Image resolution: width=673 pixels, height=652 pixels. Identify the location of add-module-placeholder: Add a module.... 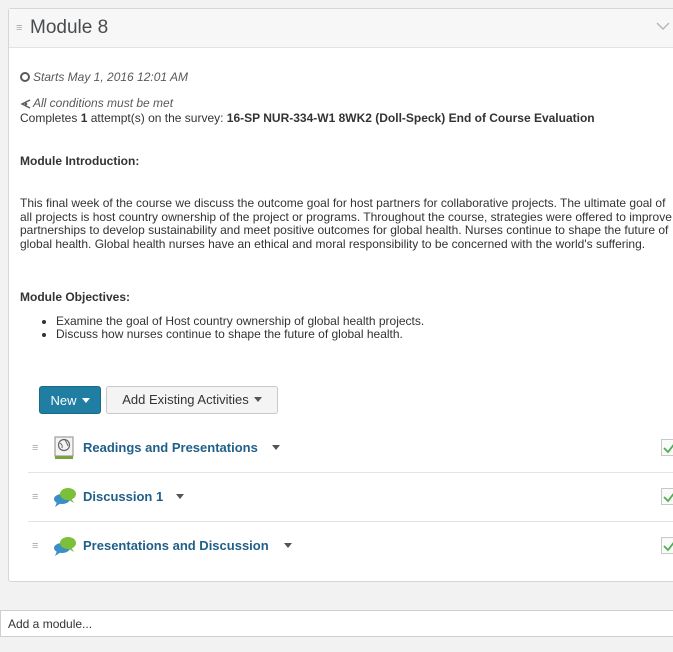
(50, 624).